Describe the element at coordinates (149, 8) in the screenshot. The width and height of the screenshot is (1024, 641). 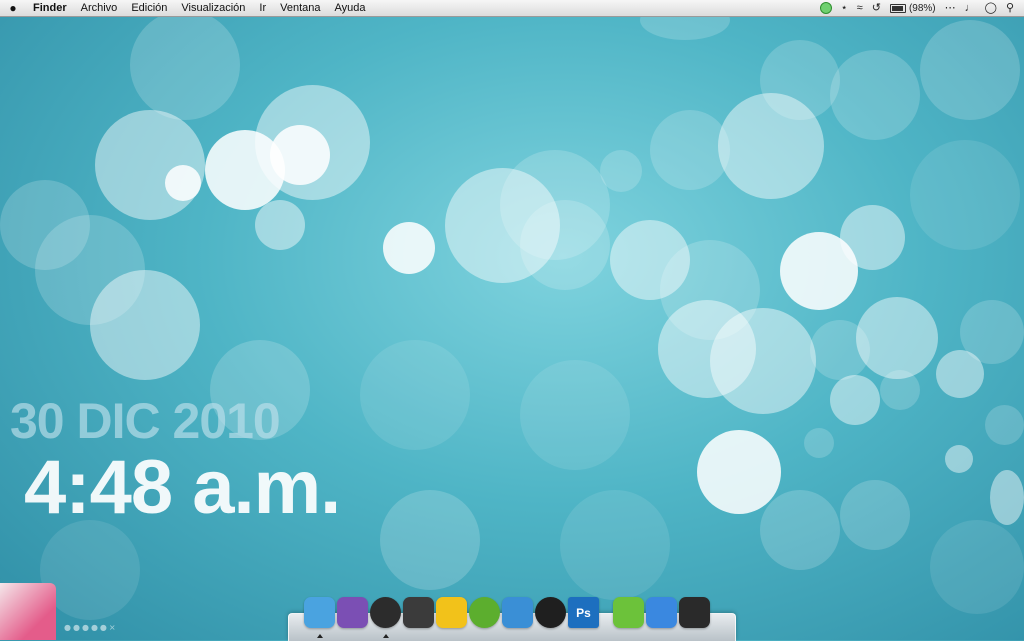
I see `menu-edicion: Edición` at that location.